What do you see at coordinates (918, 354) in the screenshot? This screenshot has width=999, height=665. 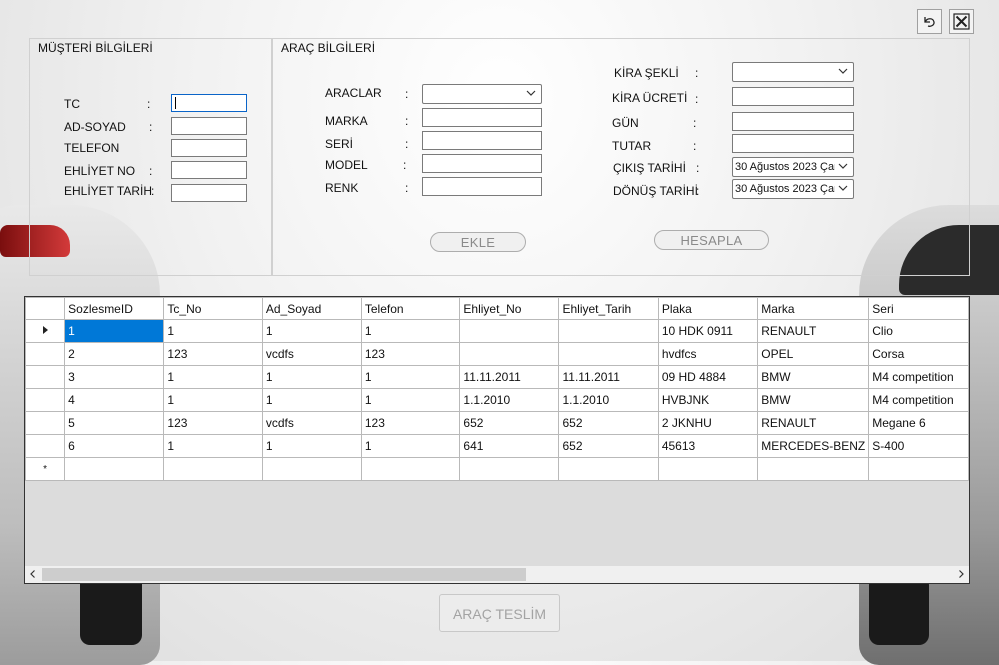 I see `table-cell: Corsa` at bounding box center [918, 354].